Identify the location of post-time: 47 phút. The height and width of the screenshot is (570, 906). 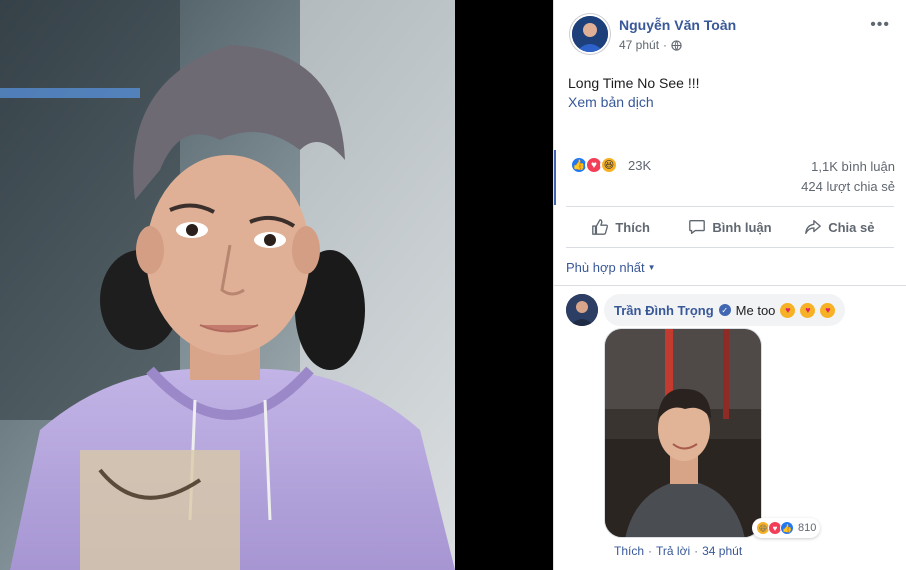
(639, 45).